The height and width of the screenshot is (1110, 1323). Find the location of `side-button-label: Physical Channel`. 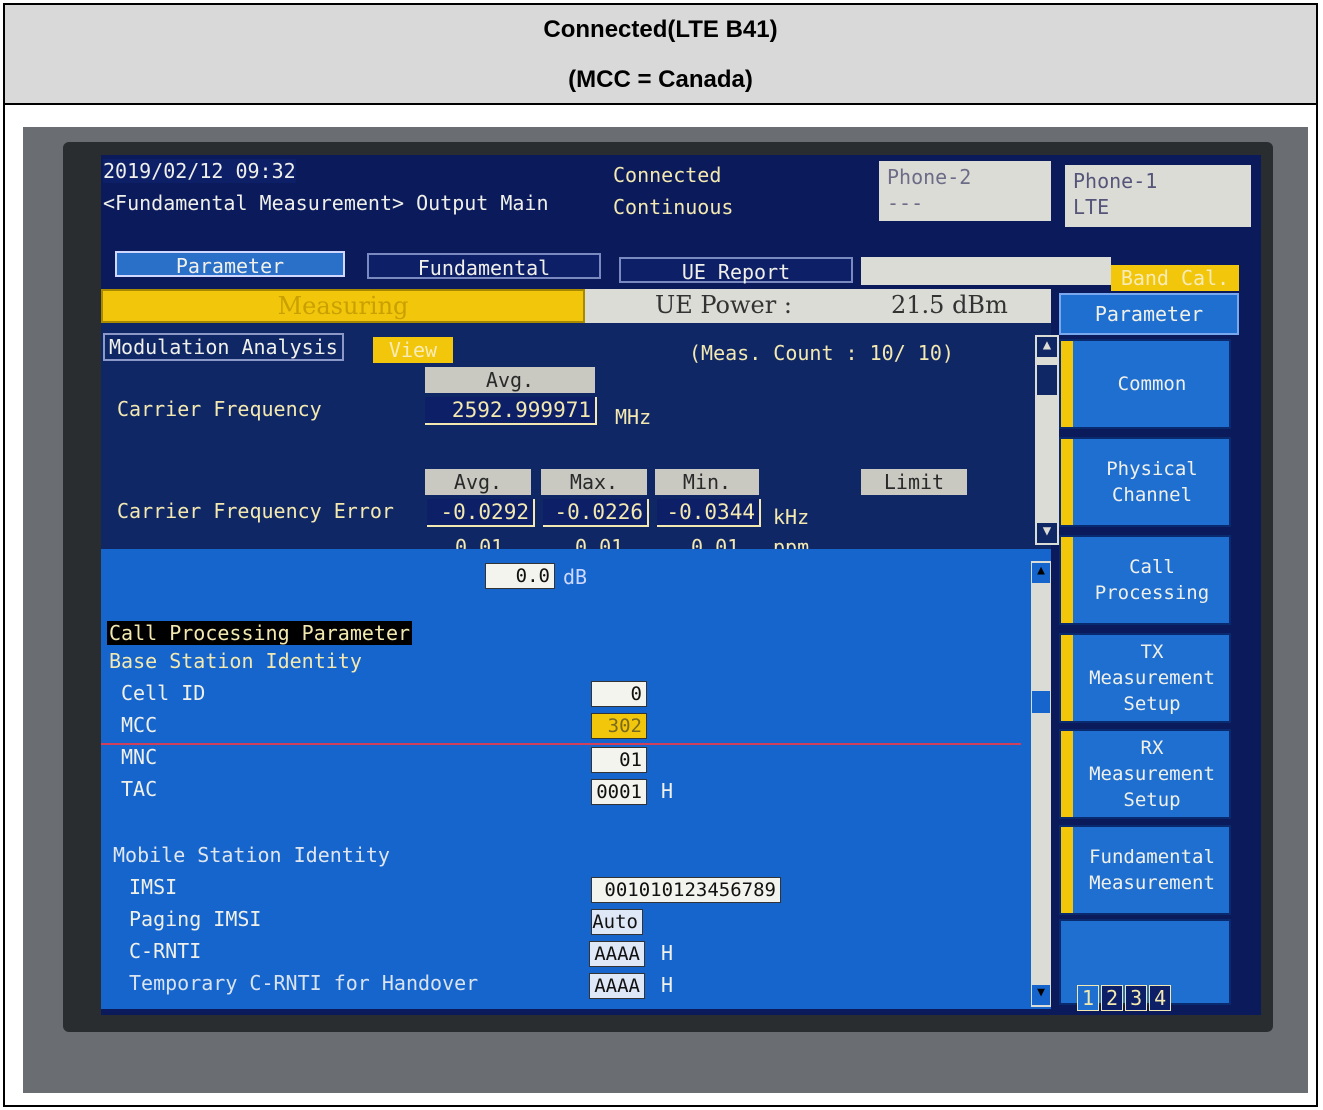

side-button-label: Physical Channel is located at coordinates (1152, 482).